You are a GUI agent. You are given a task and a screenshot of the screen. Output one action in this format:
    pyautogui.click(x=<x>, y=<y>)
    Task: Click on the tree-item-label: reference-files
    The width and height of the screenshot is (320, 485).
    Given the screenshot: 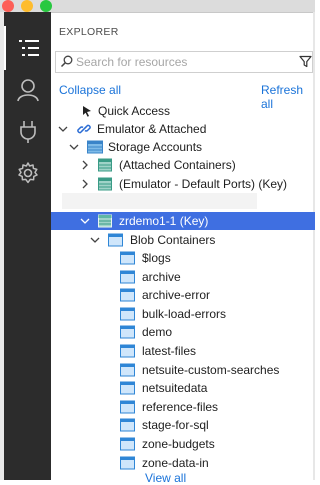 What is the action you would take?
    pyautogui.click(x=180, y=407)
    